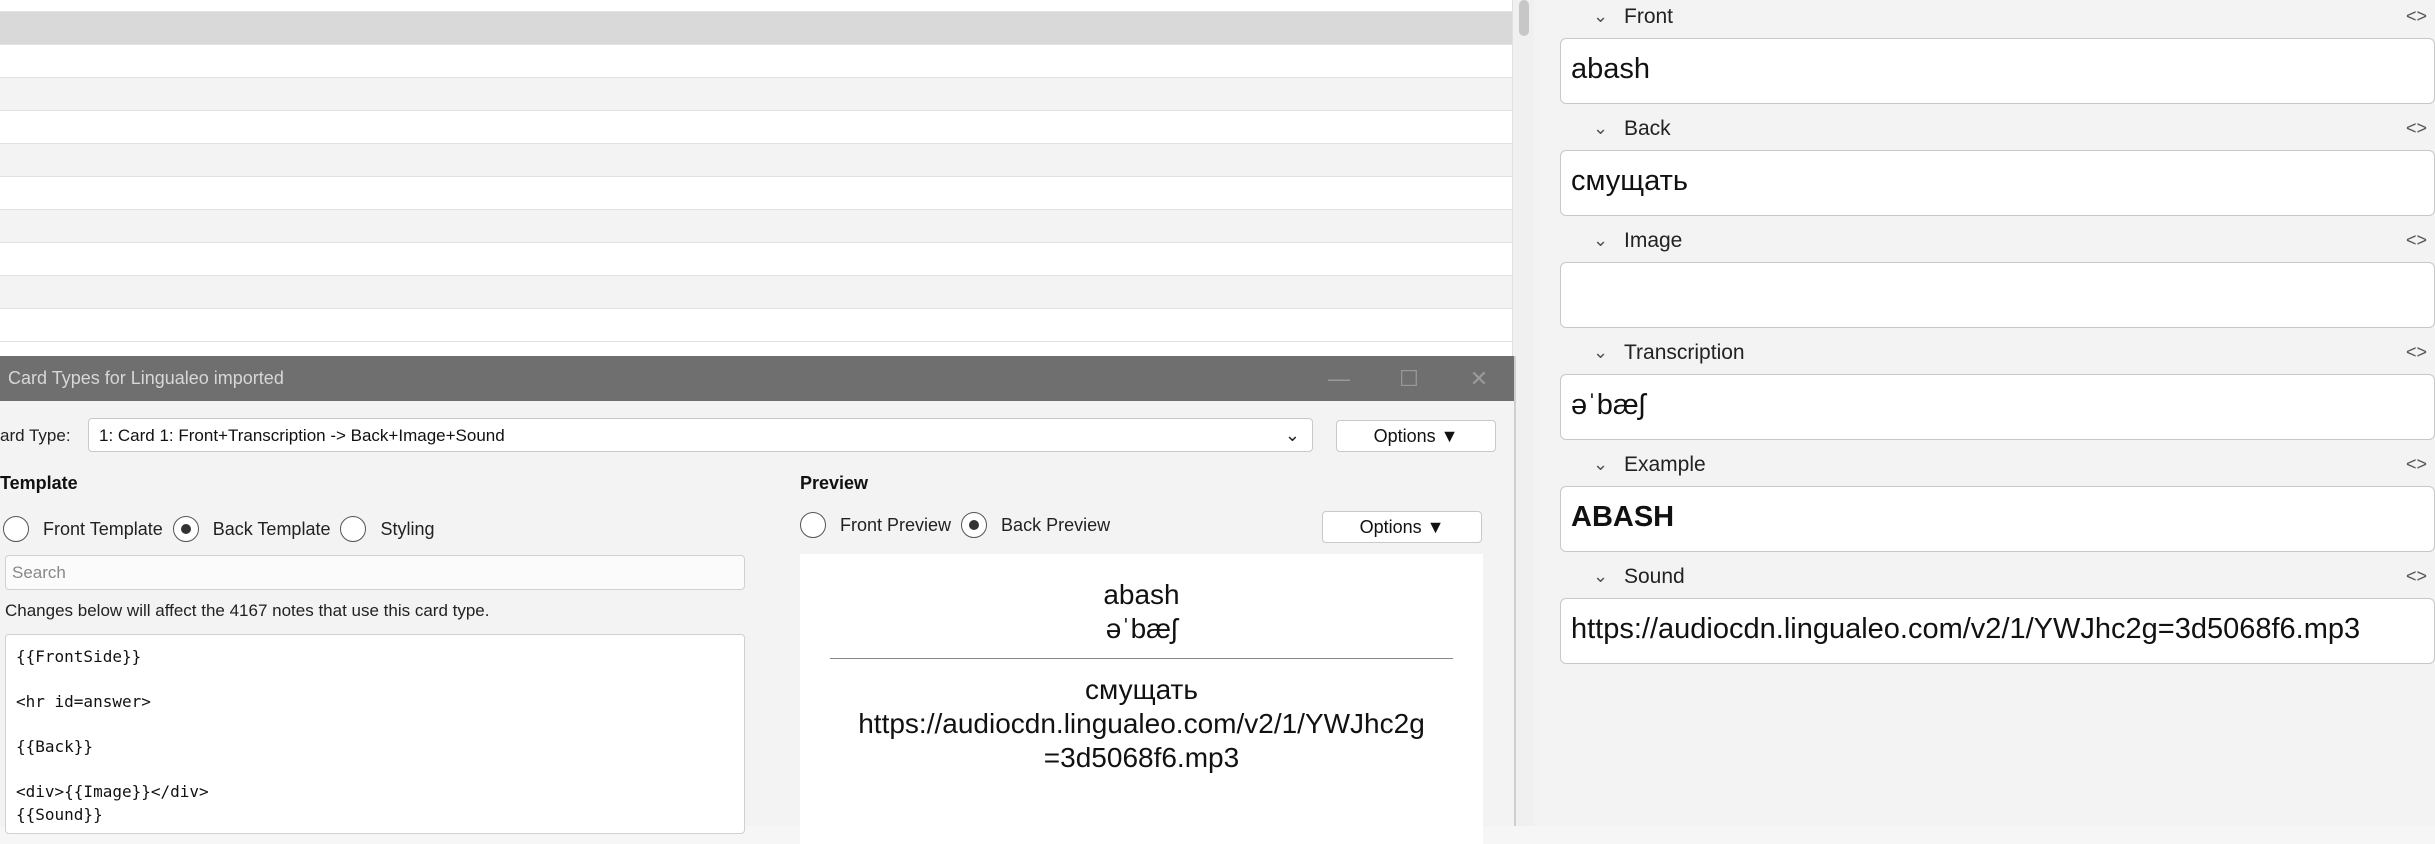 The image size is (2435, 844). Describe the element at coordinates (1997, 131) in the screenshot. I see `field-back: ⌄ Back <>` at that location.